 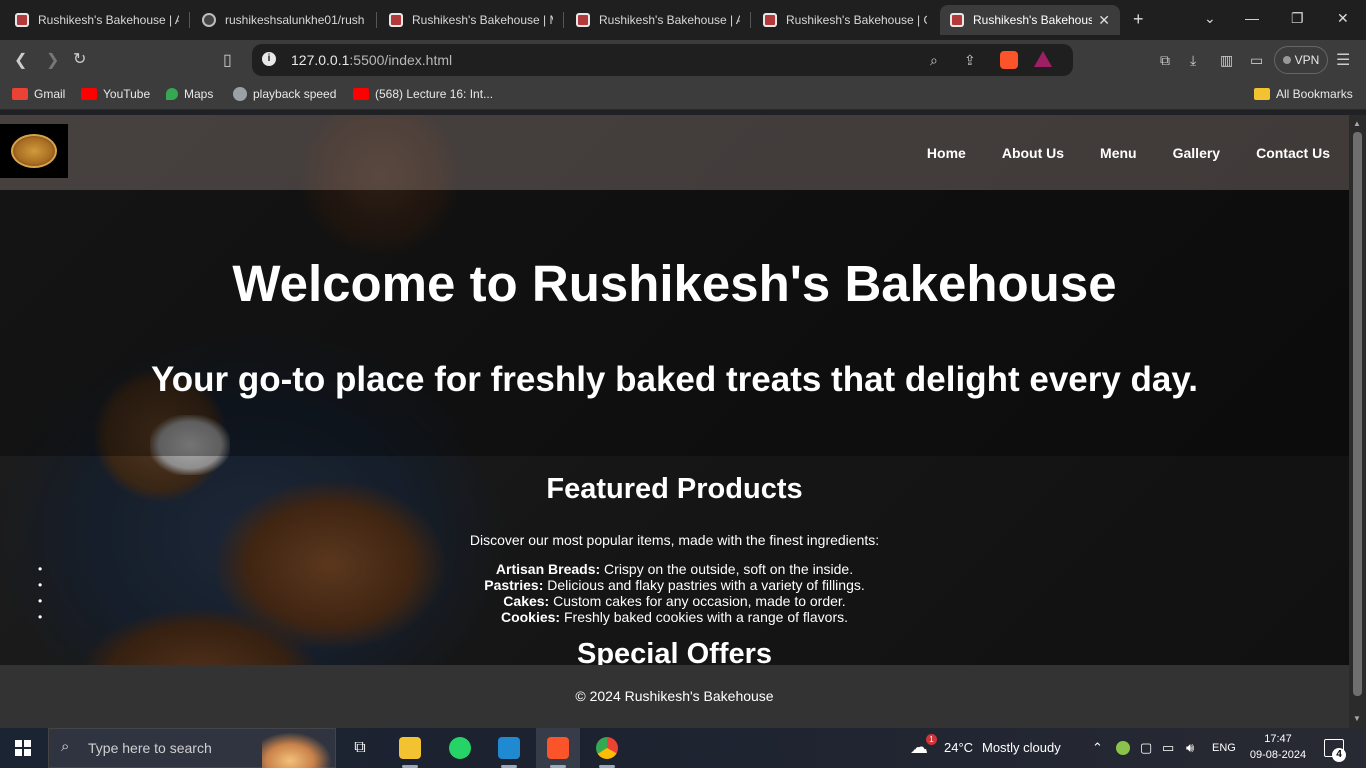 I want to click on bookmark-maps: Maps, so click(x=189, y=94).